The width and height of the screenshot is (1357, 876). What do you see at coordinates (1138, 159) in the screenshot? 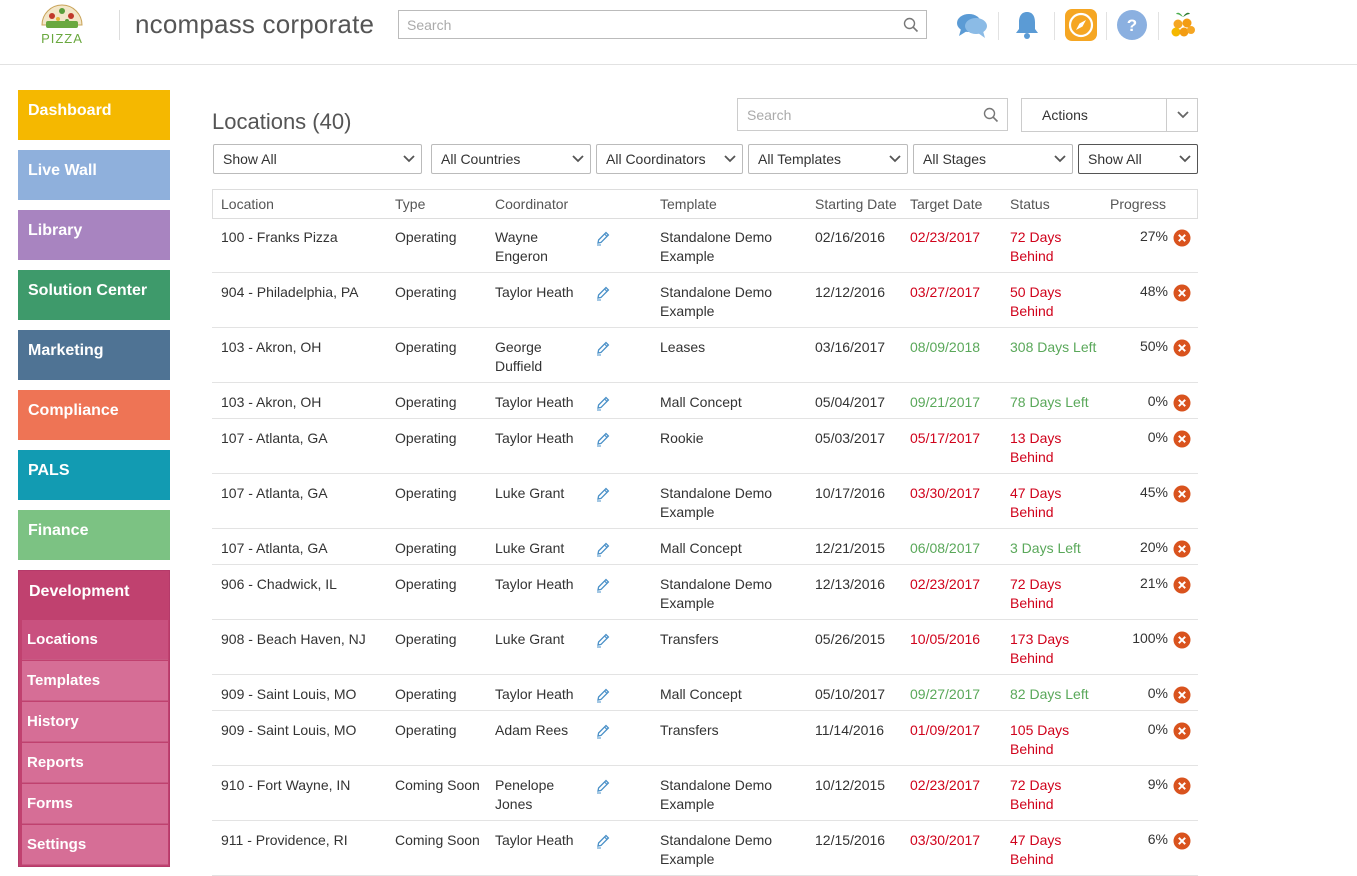
I see `filter-status: Show All` at bounding box center [1138, 159].